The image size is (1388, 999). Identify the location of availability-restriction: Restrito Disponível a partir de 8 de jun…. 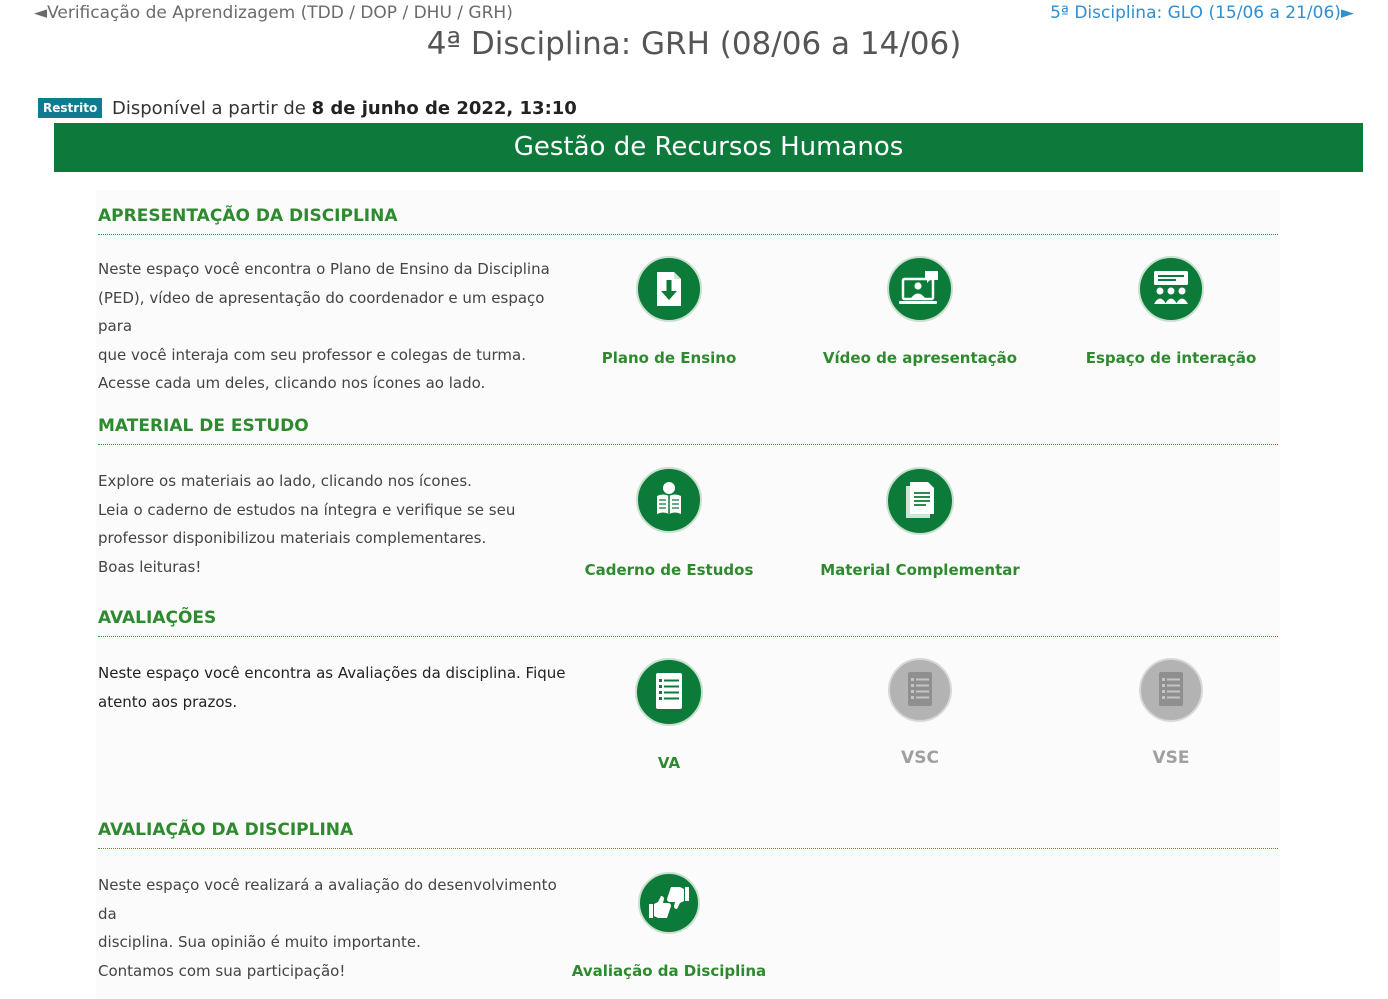
(307, 108).